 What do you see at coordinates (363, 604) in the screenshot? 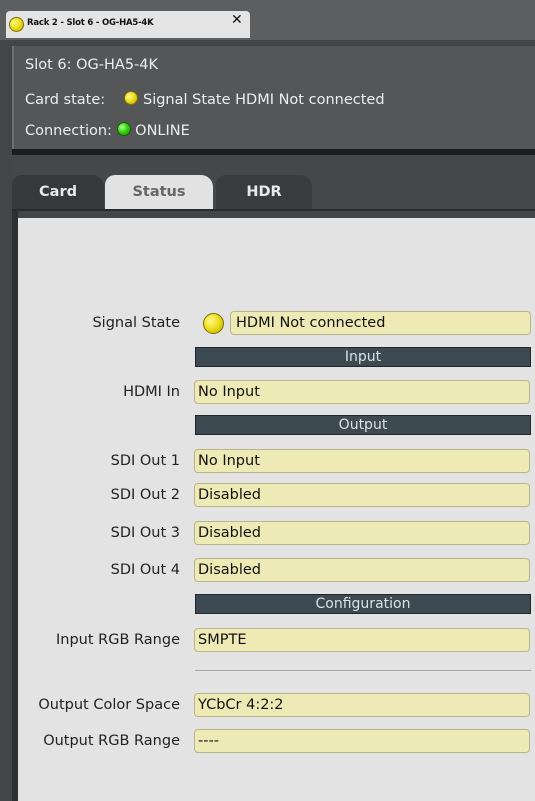
I see `configuration-section-header: Configuration` at bounding box center [363, 604].